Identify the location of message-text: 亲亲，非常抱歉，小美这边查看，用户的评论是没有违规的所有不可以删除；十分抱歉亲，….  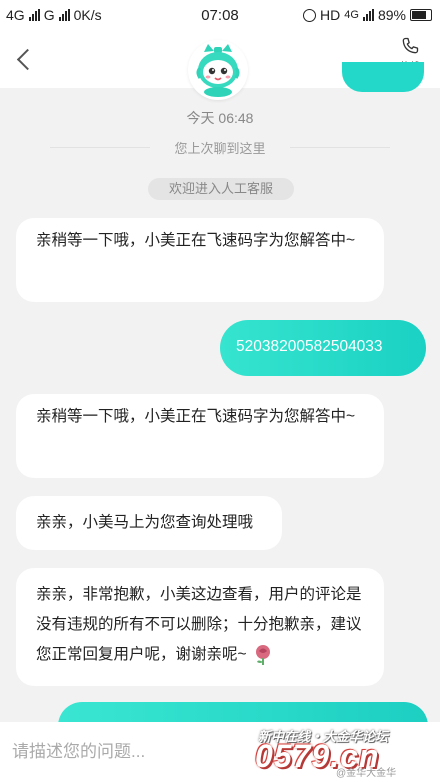
(199, 624).